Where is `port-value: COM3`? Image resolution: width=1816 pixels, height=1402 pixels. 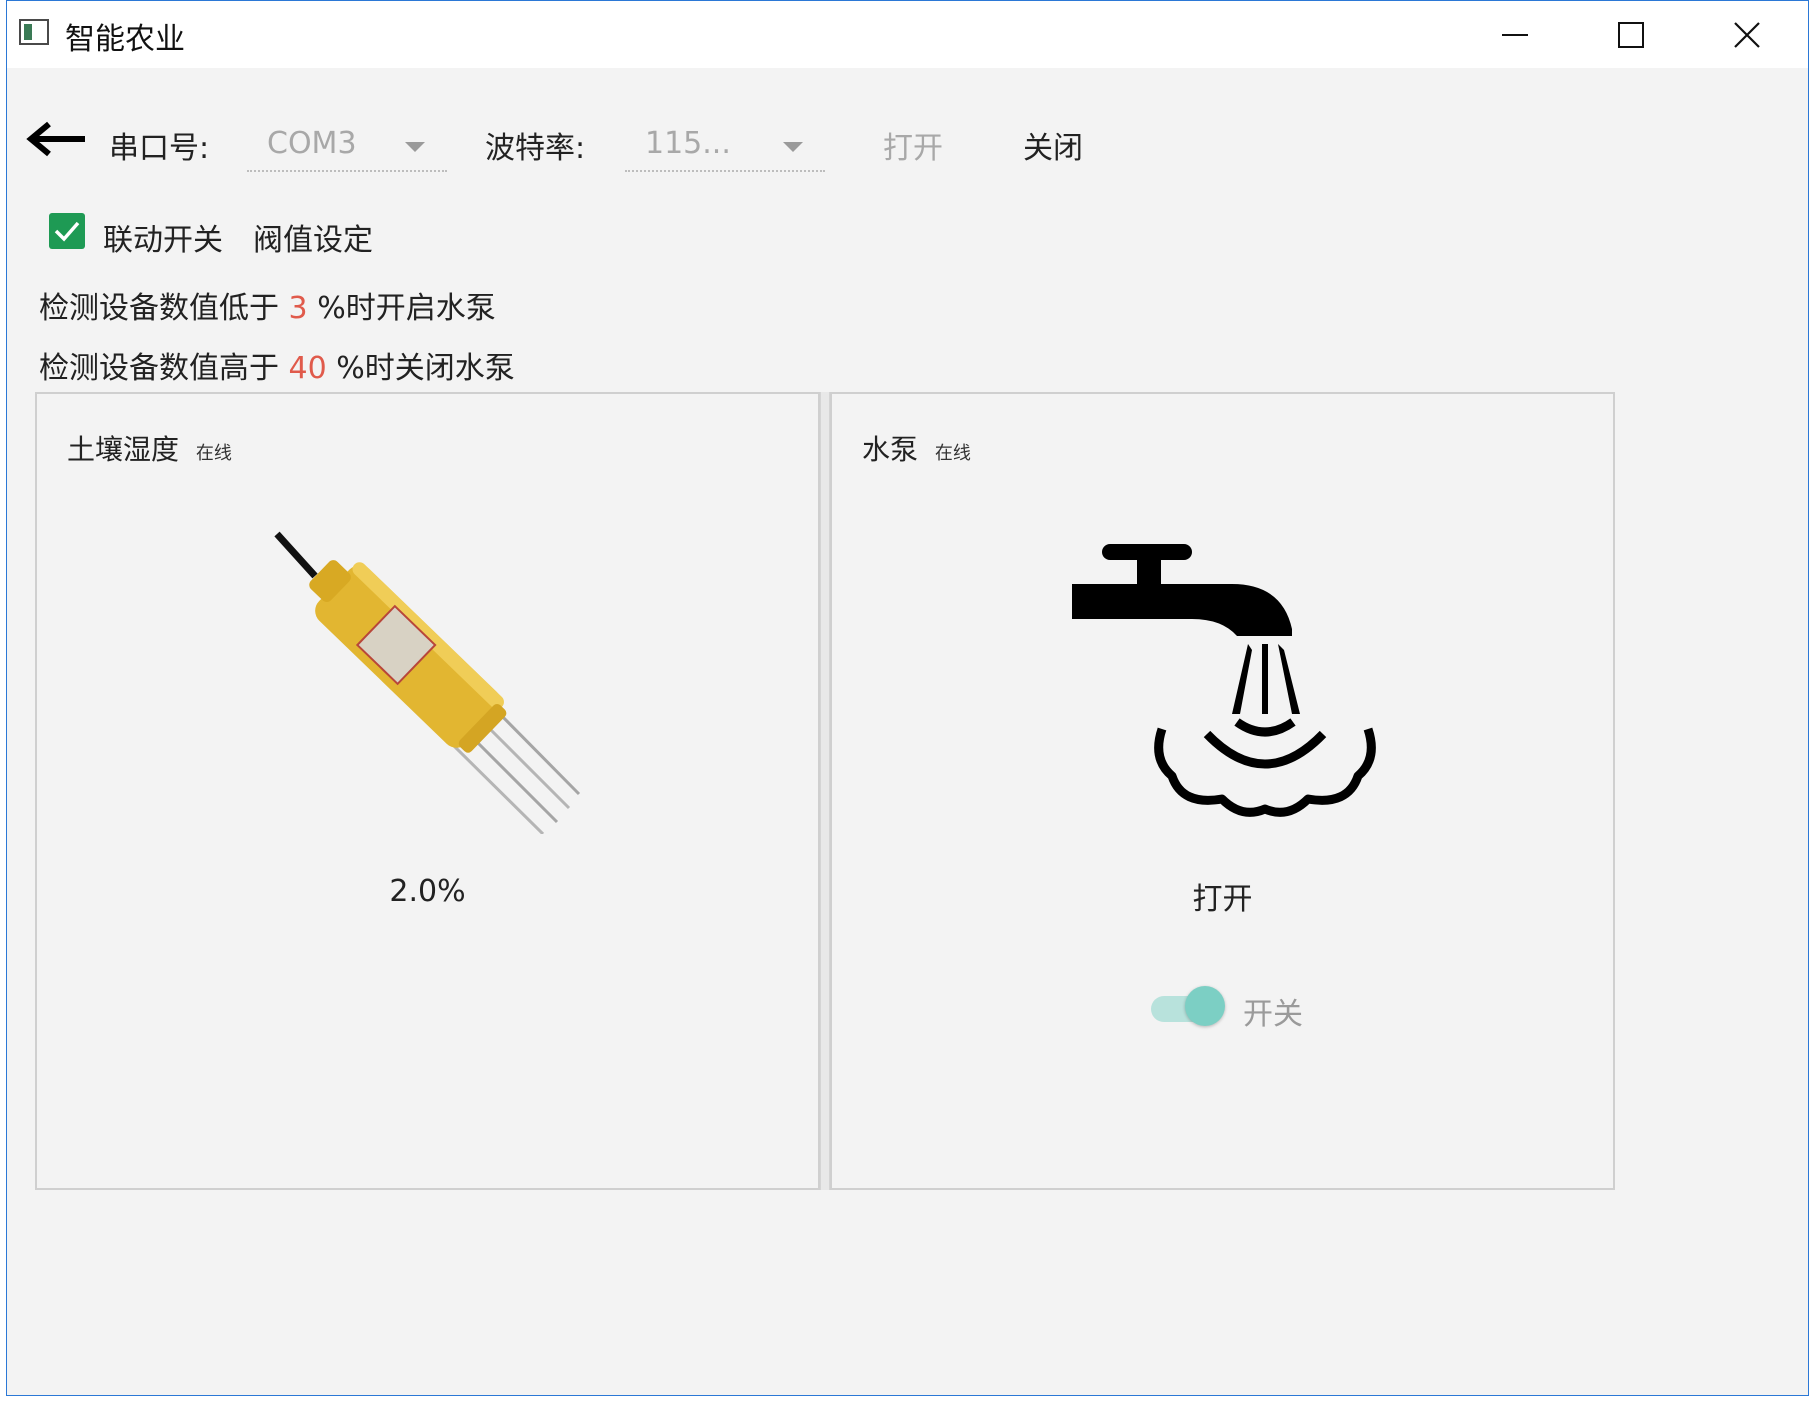
port-value: COM3 is located at coordinates (312, 143).